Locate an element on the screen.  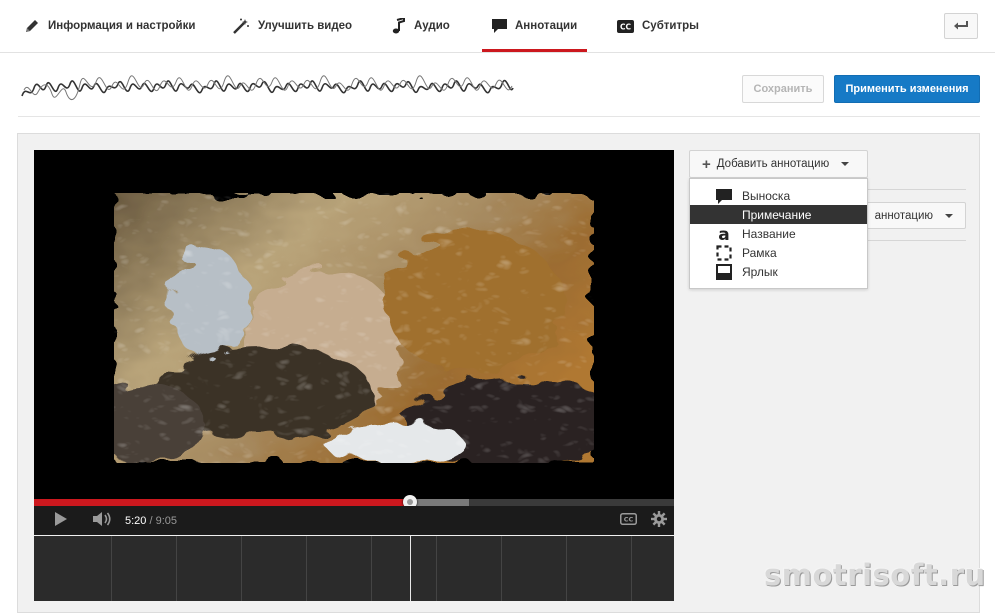
back-arrow-icon is located at coordinates (961, 26).